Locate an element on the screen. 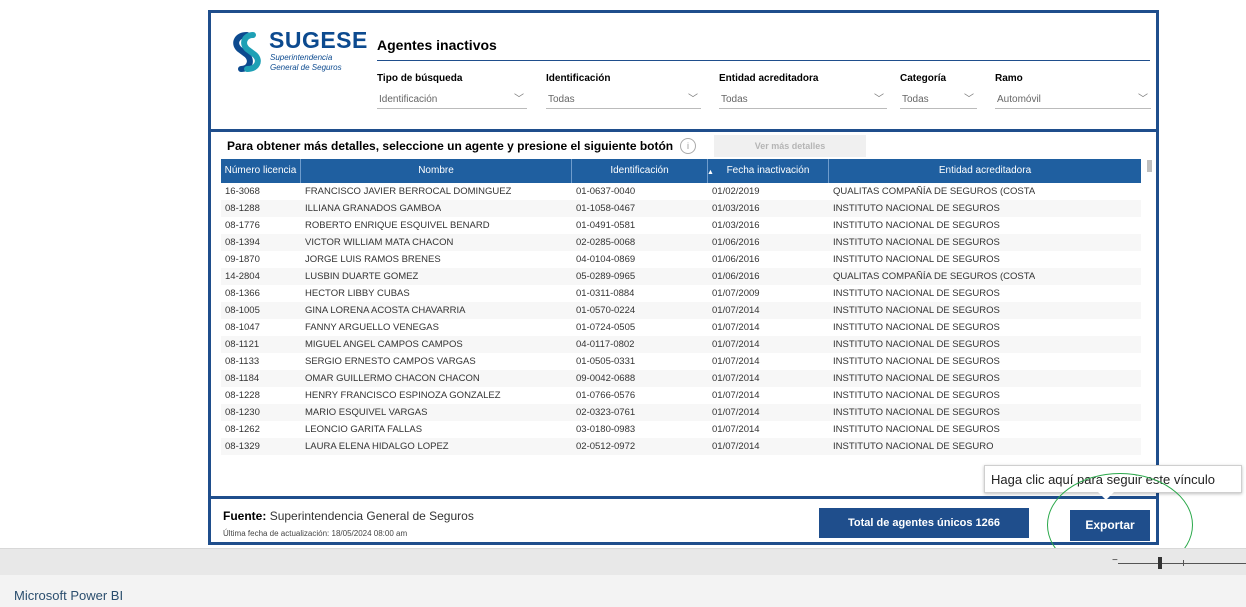 The width and height of the screenshot is (1246, 607). logo-brand: SUGESE is located at coordinates (318, 40).